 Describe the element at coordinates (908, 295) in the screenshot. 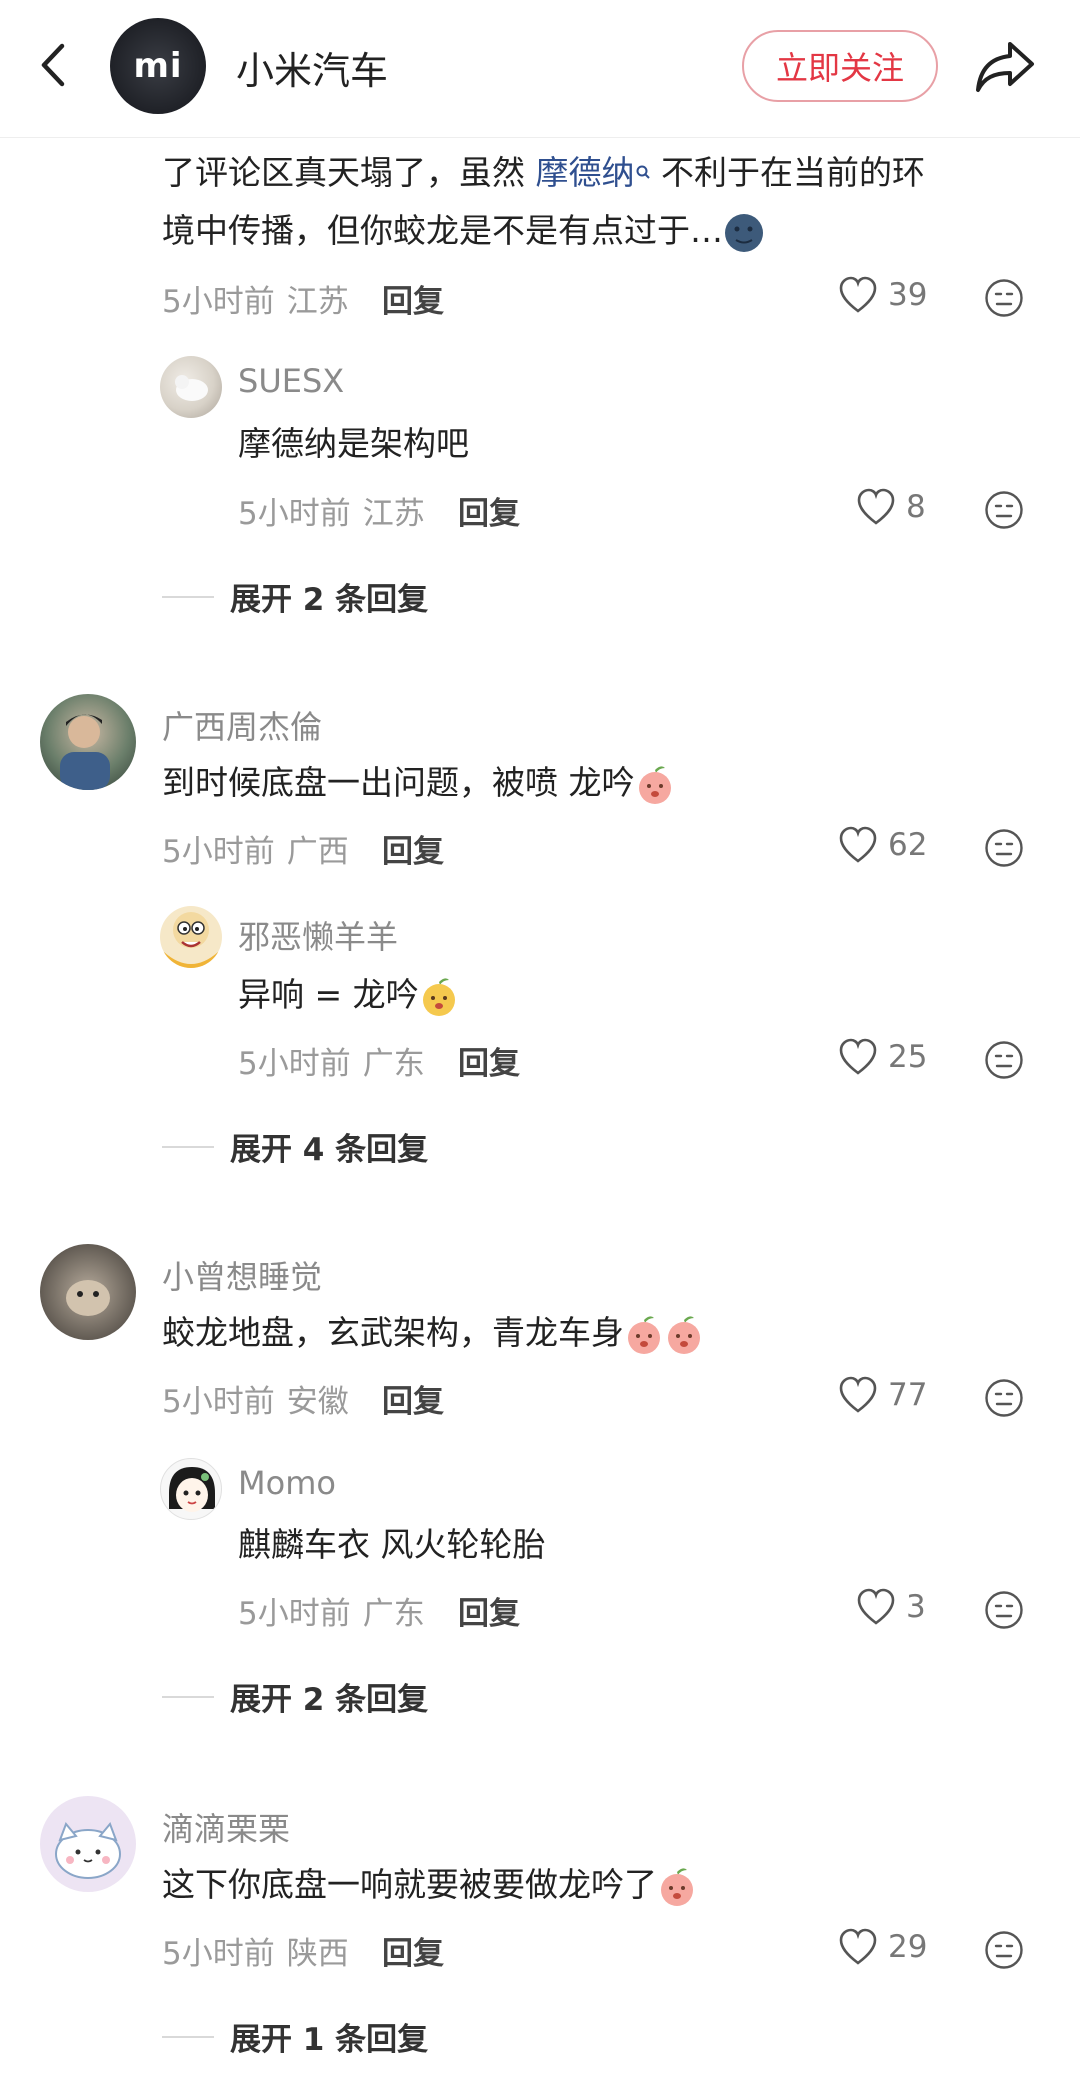

I see `like-count: 39` at that location.